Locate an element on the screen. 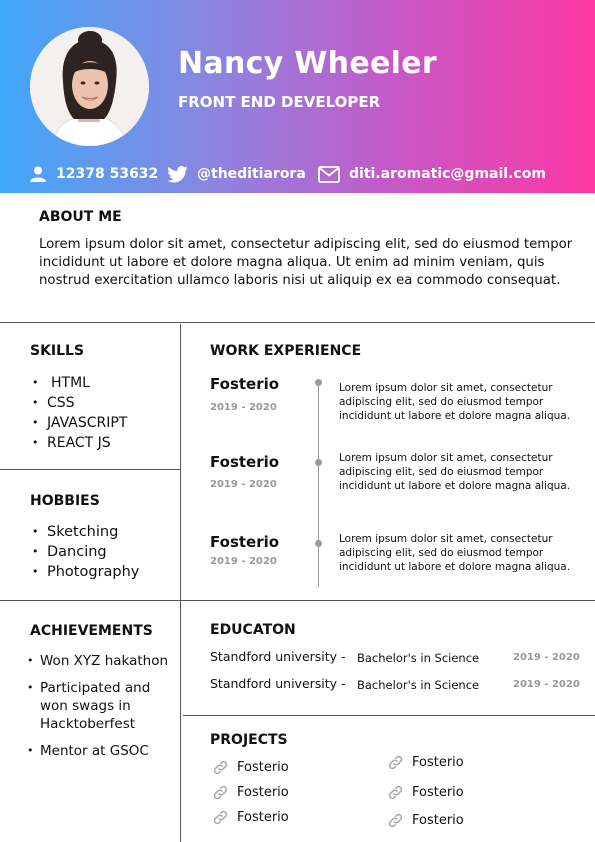  achievement-label: Won XYZ hakathon is located at coordinates (104, 661).